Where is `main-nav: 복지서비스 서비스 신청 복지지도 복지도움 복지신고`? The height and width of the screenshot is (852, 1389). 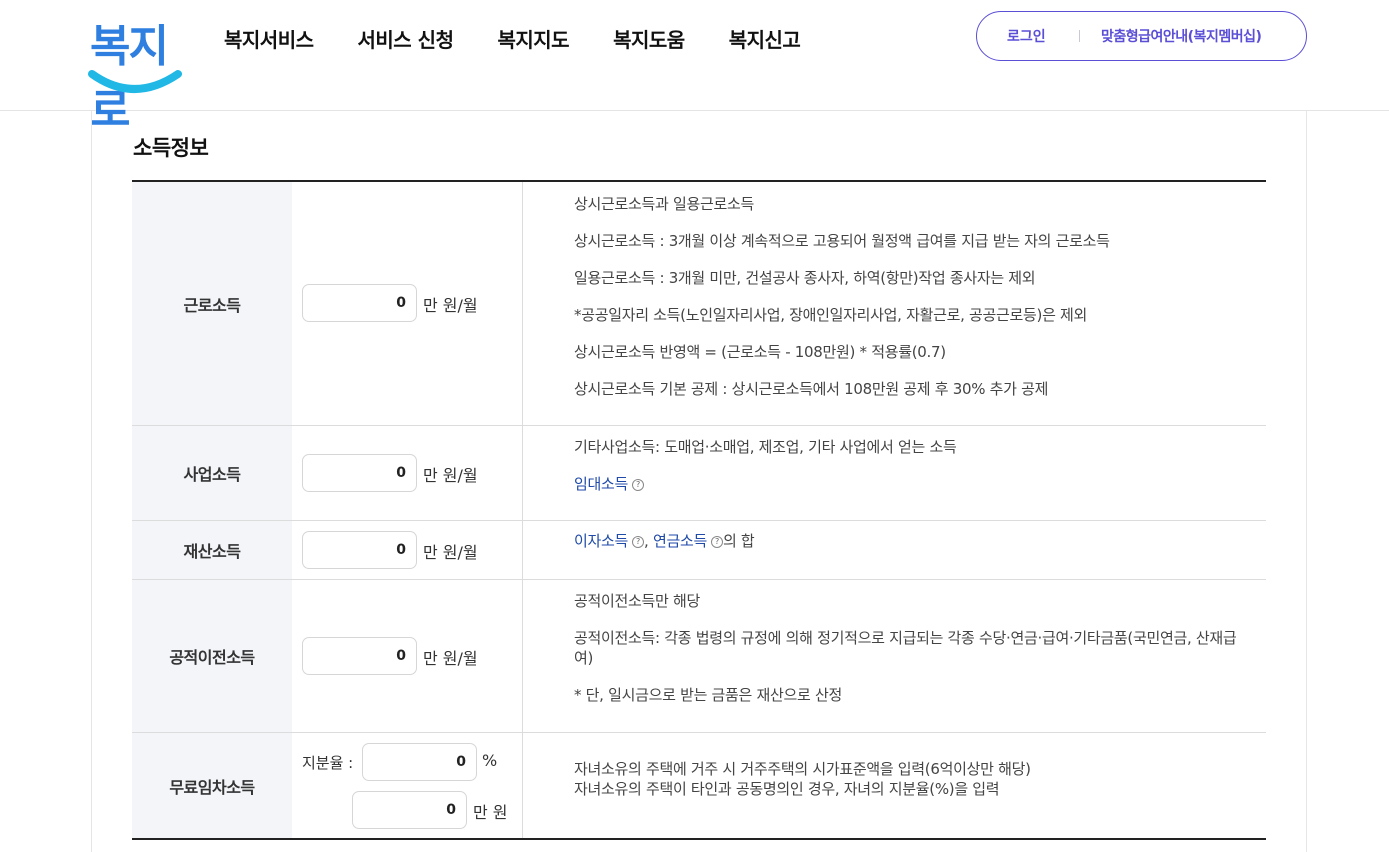 main-nav: 복지서비스 서비스 신청 복지지도 복지도움 복지신고 is located at coordinates (534, 38).